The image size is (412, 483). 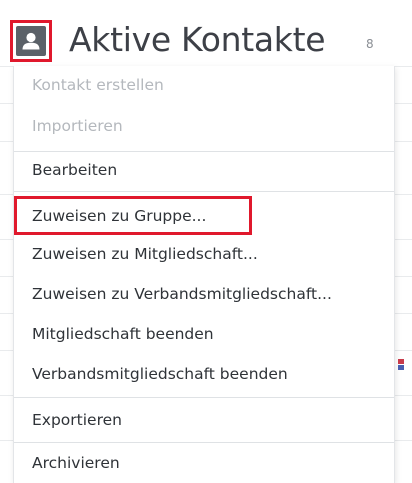 I want to click on contact-actions-button, so click(x=31, y=41).